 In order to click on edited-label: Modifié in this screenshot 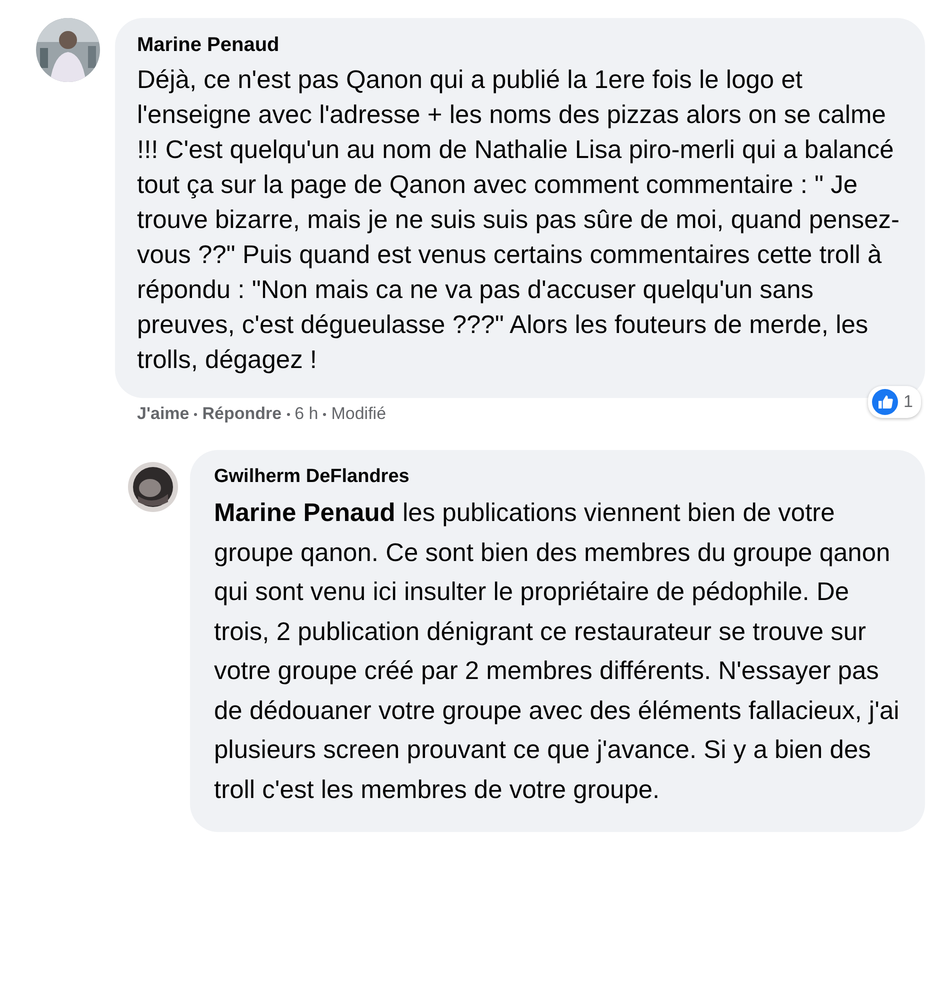, I will do `click(358, 414)`.